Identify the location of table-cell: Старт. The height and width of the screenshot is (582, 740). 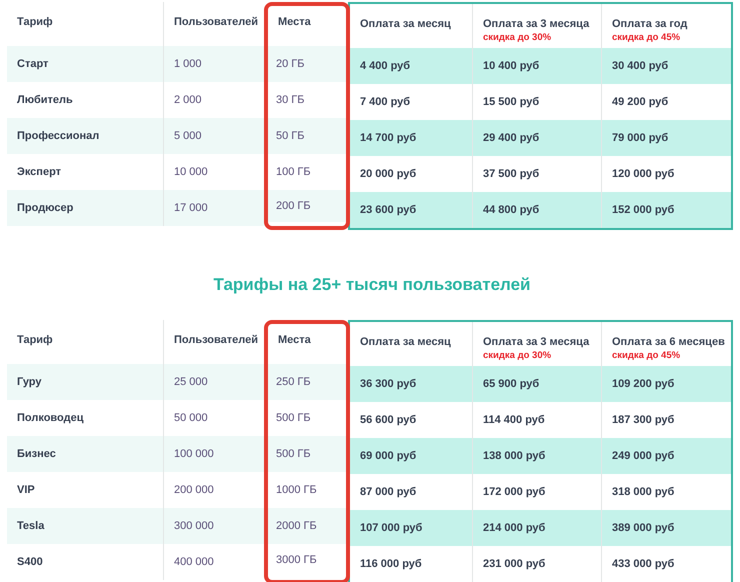
(85, 64).